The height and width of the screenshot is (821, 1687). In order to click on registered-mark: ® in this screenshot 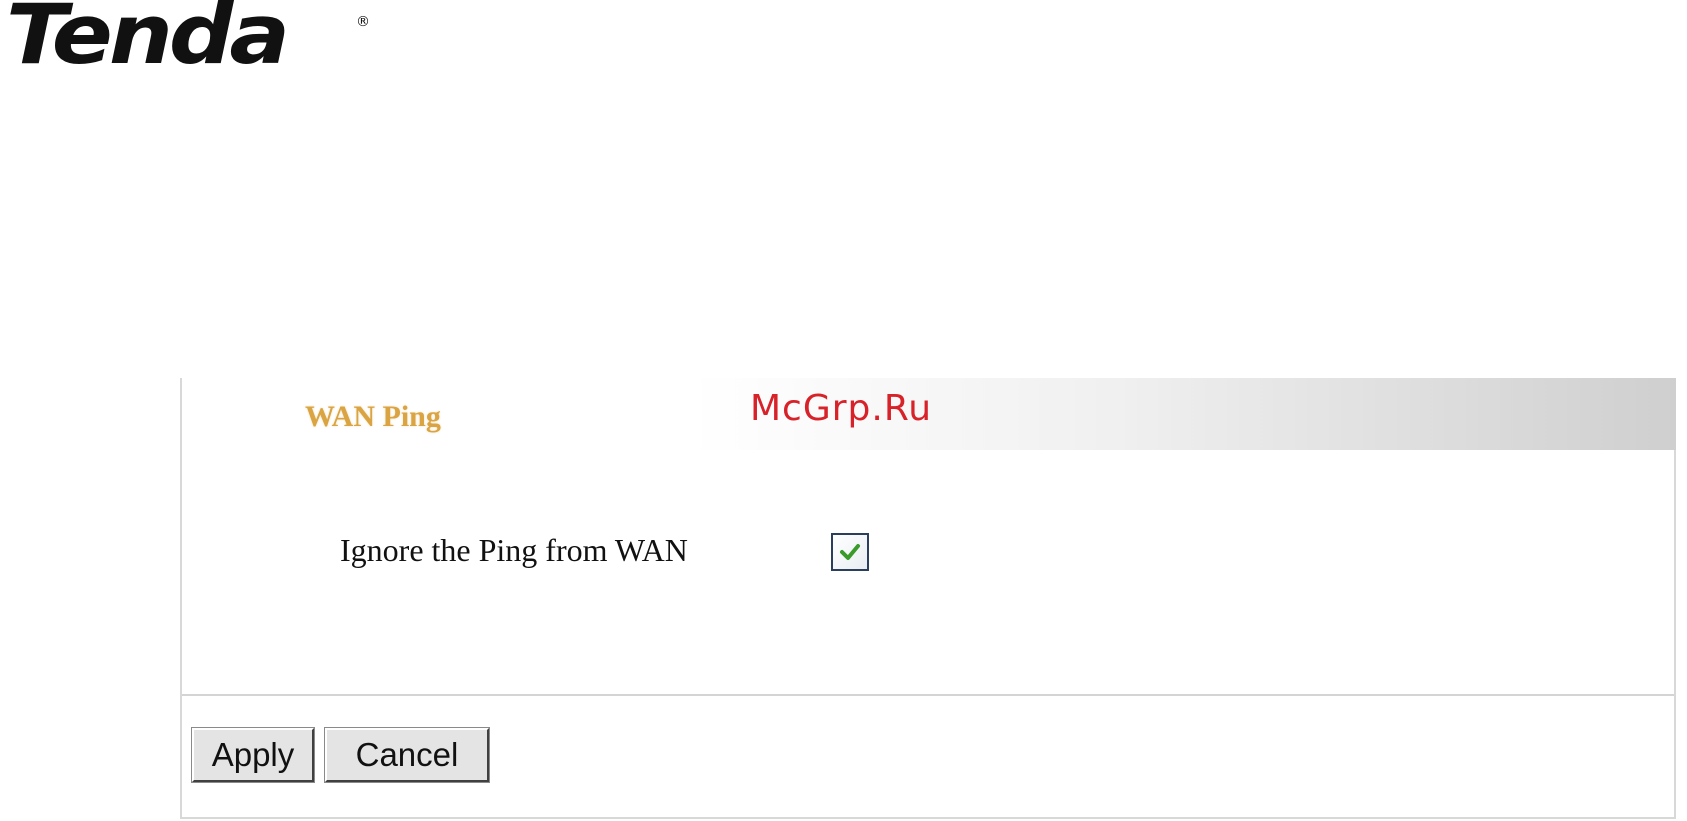, I will do `click(363, 22)`.